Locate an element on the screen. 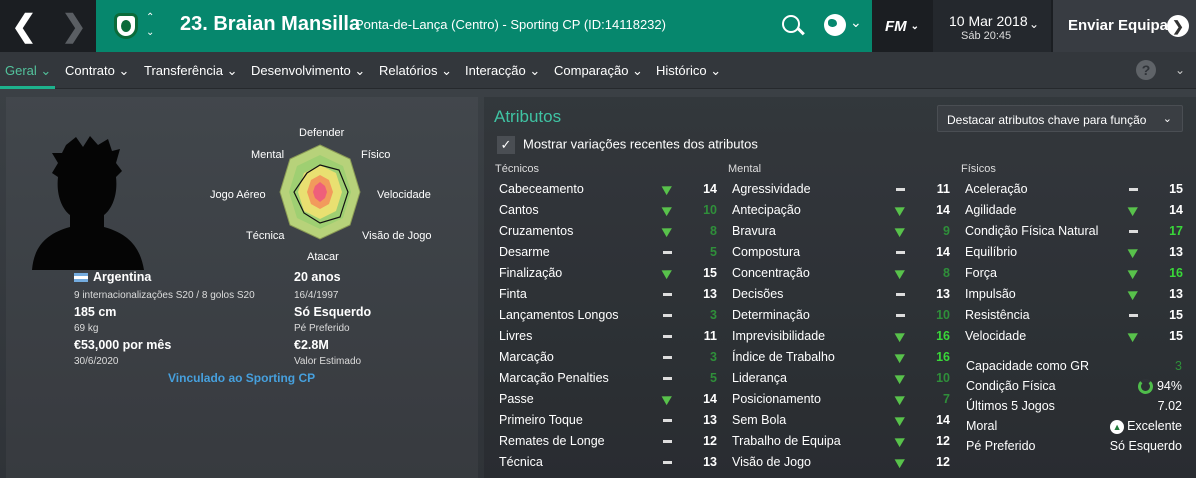 This screenshot has width=1196, height=478. attribute-row: Antecipação 14 is located at coordinates (841, 210).